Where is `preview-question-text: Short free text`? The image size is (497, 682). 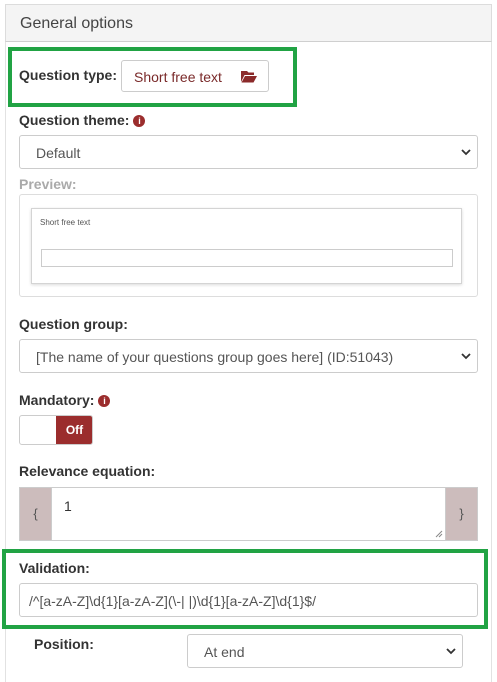 preview-question-text: Short free text is located at coordinates (65, 222).